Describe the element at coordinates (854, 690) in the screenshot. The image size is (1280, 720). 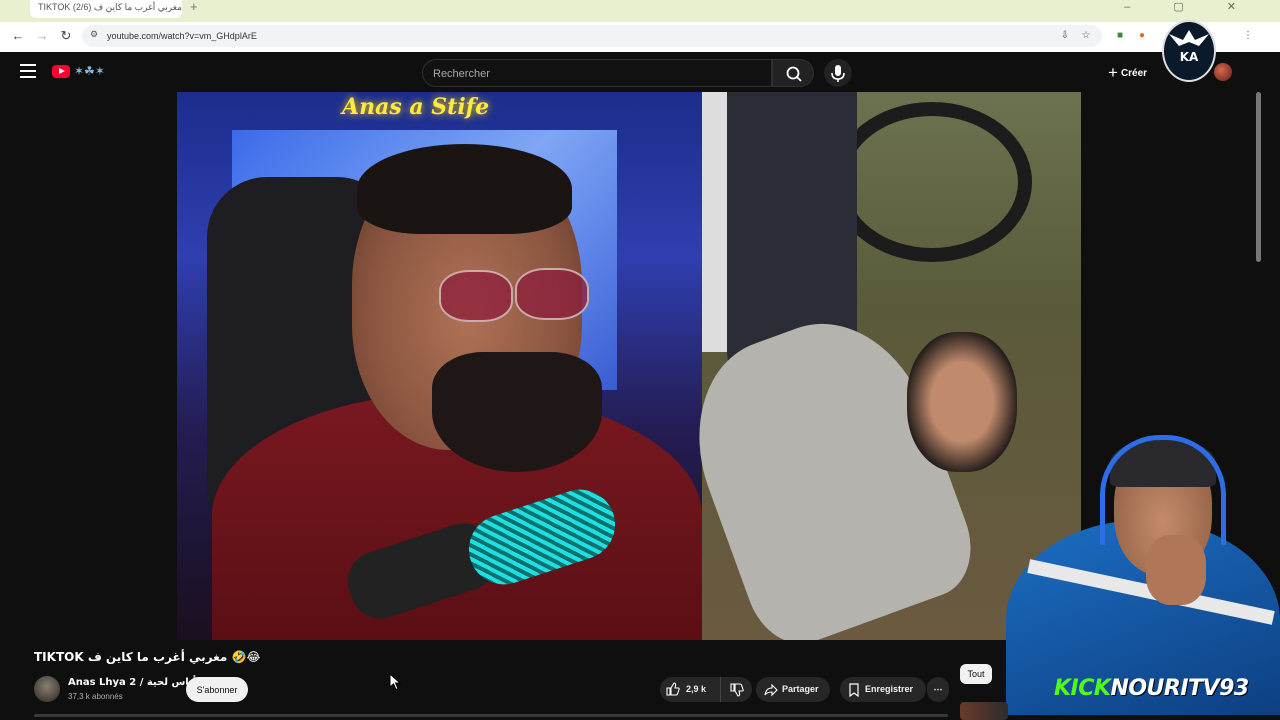
I see `bookmark-icon` at that location.